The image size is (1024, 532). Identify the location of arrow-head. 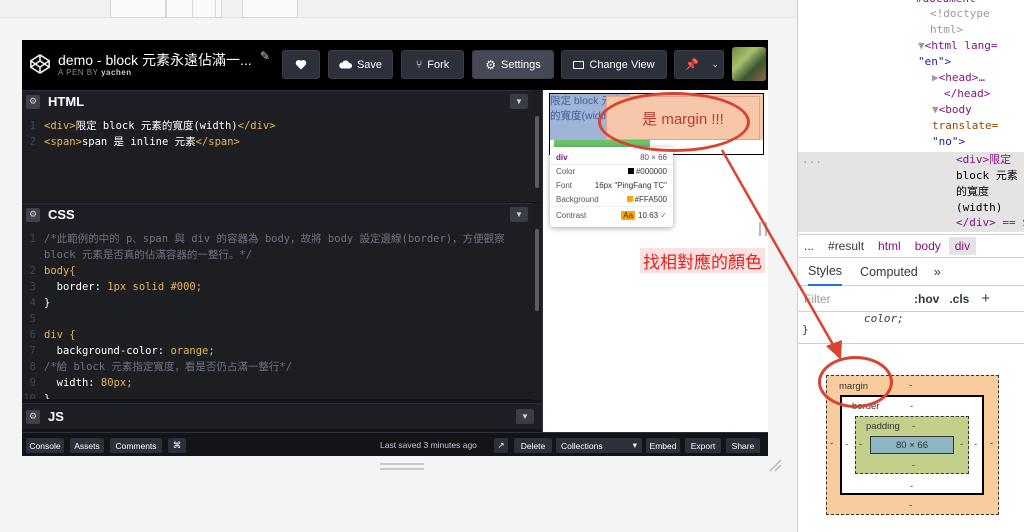
(834, 350).